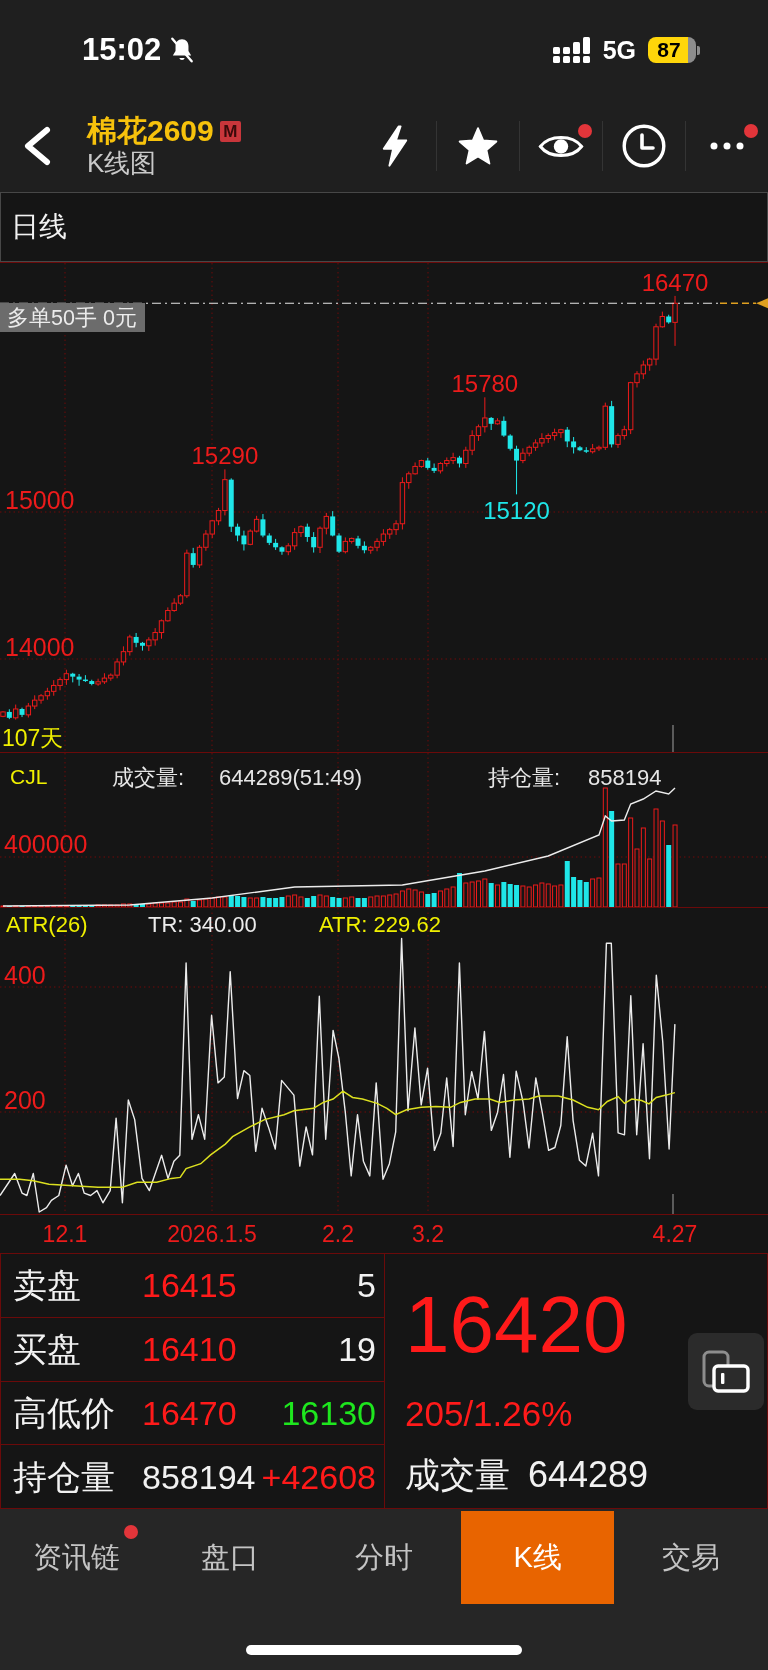  Describe the element at coordinates (328, 1412) in the screenshot. I see `quote-value: 16130` at that location.